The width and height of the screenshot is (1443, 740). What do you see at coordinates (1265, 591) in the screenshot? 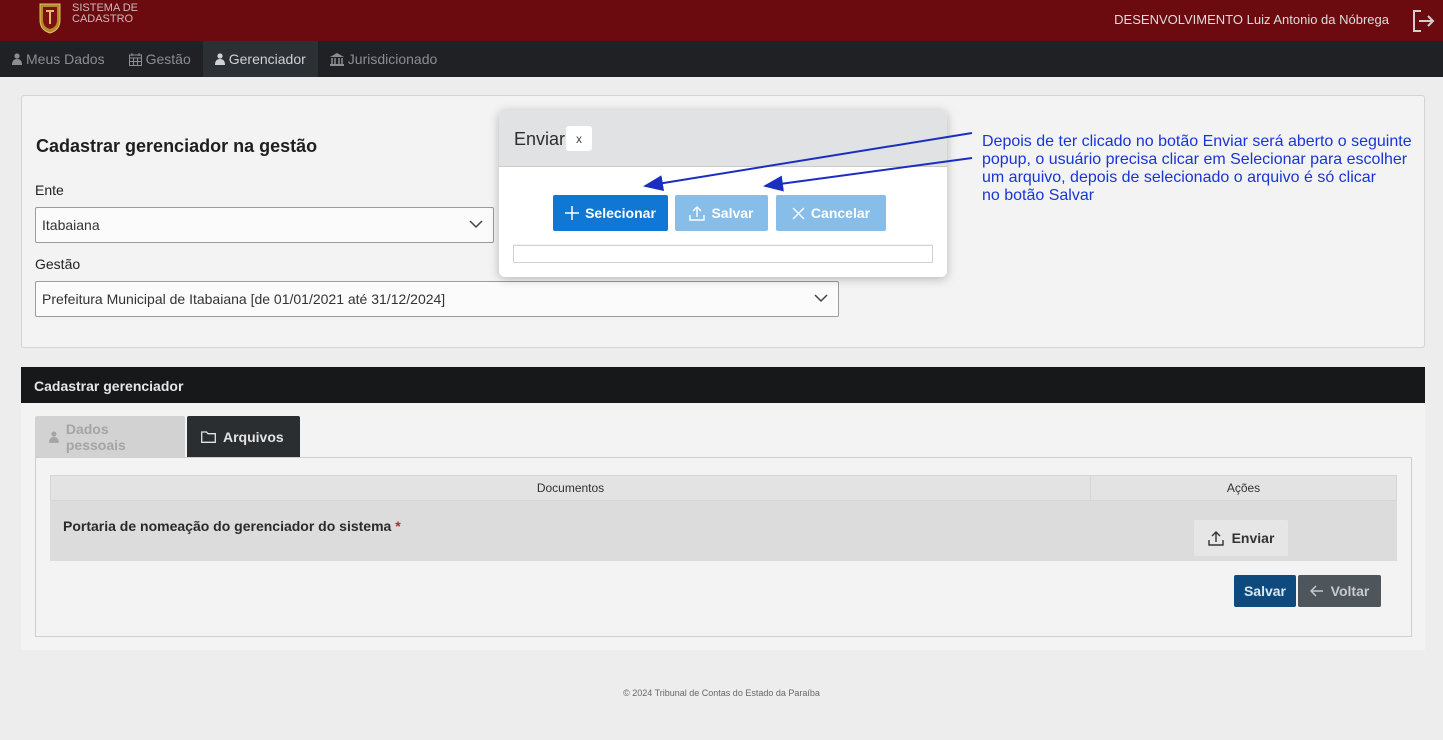
I see `save-button: Salvar` at bounding box center [1265, 591].